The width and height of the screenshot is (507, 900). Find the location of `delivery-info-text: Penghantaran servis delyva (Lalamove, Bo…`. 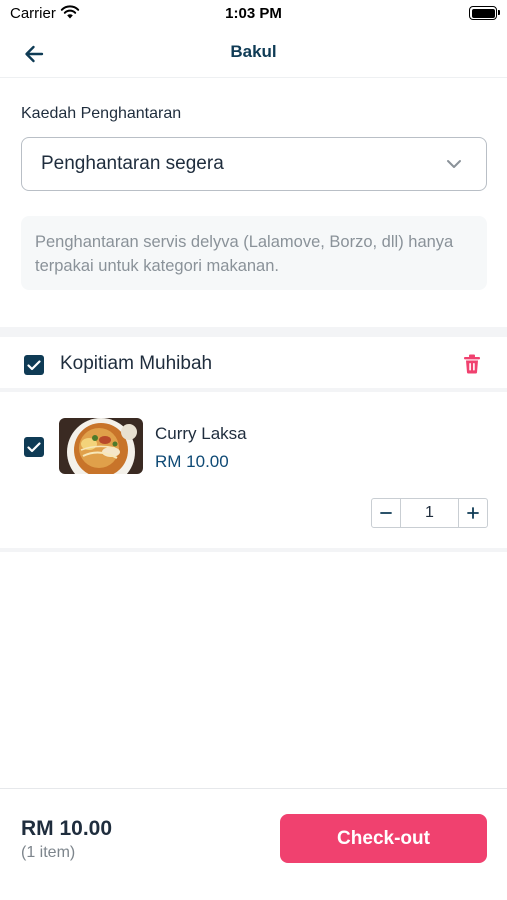

delivery-info-text: Penghantaran servis delyva (Lalamove, Bo… is located at coordinates (244, 254).